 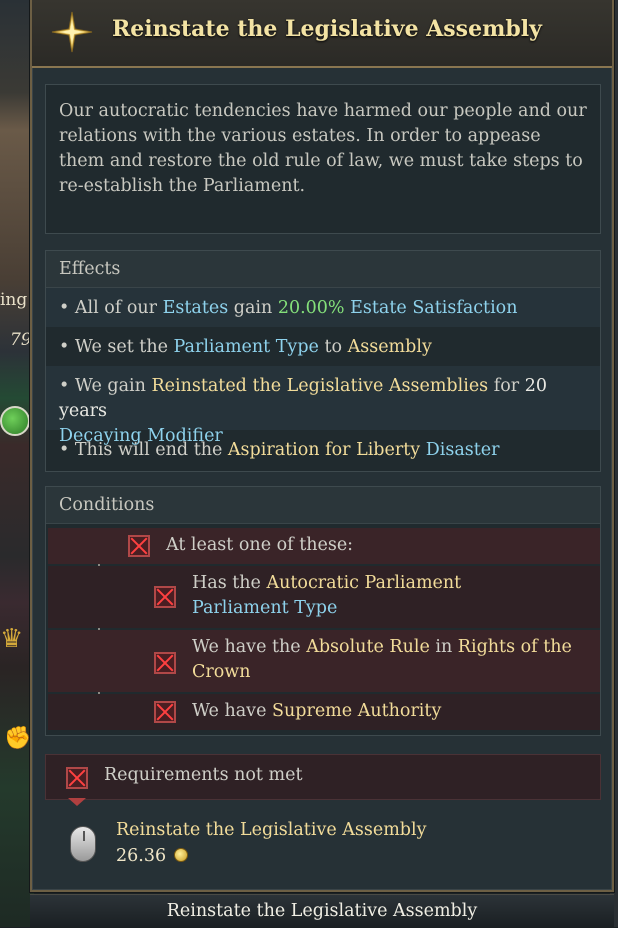 I want to click on star-icon, so click(x=72, y=32).